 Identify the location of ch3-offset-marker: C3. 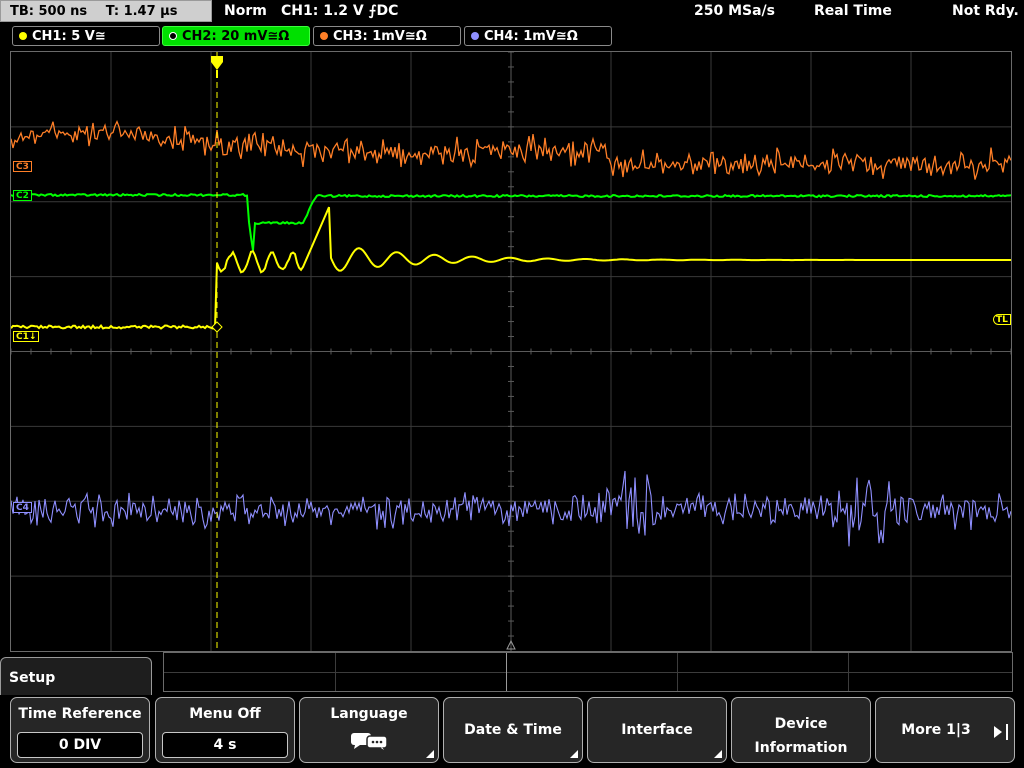
(22, 166).